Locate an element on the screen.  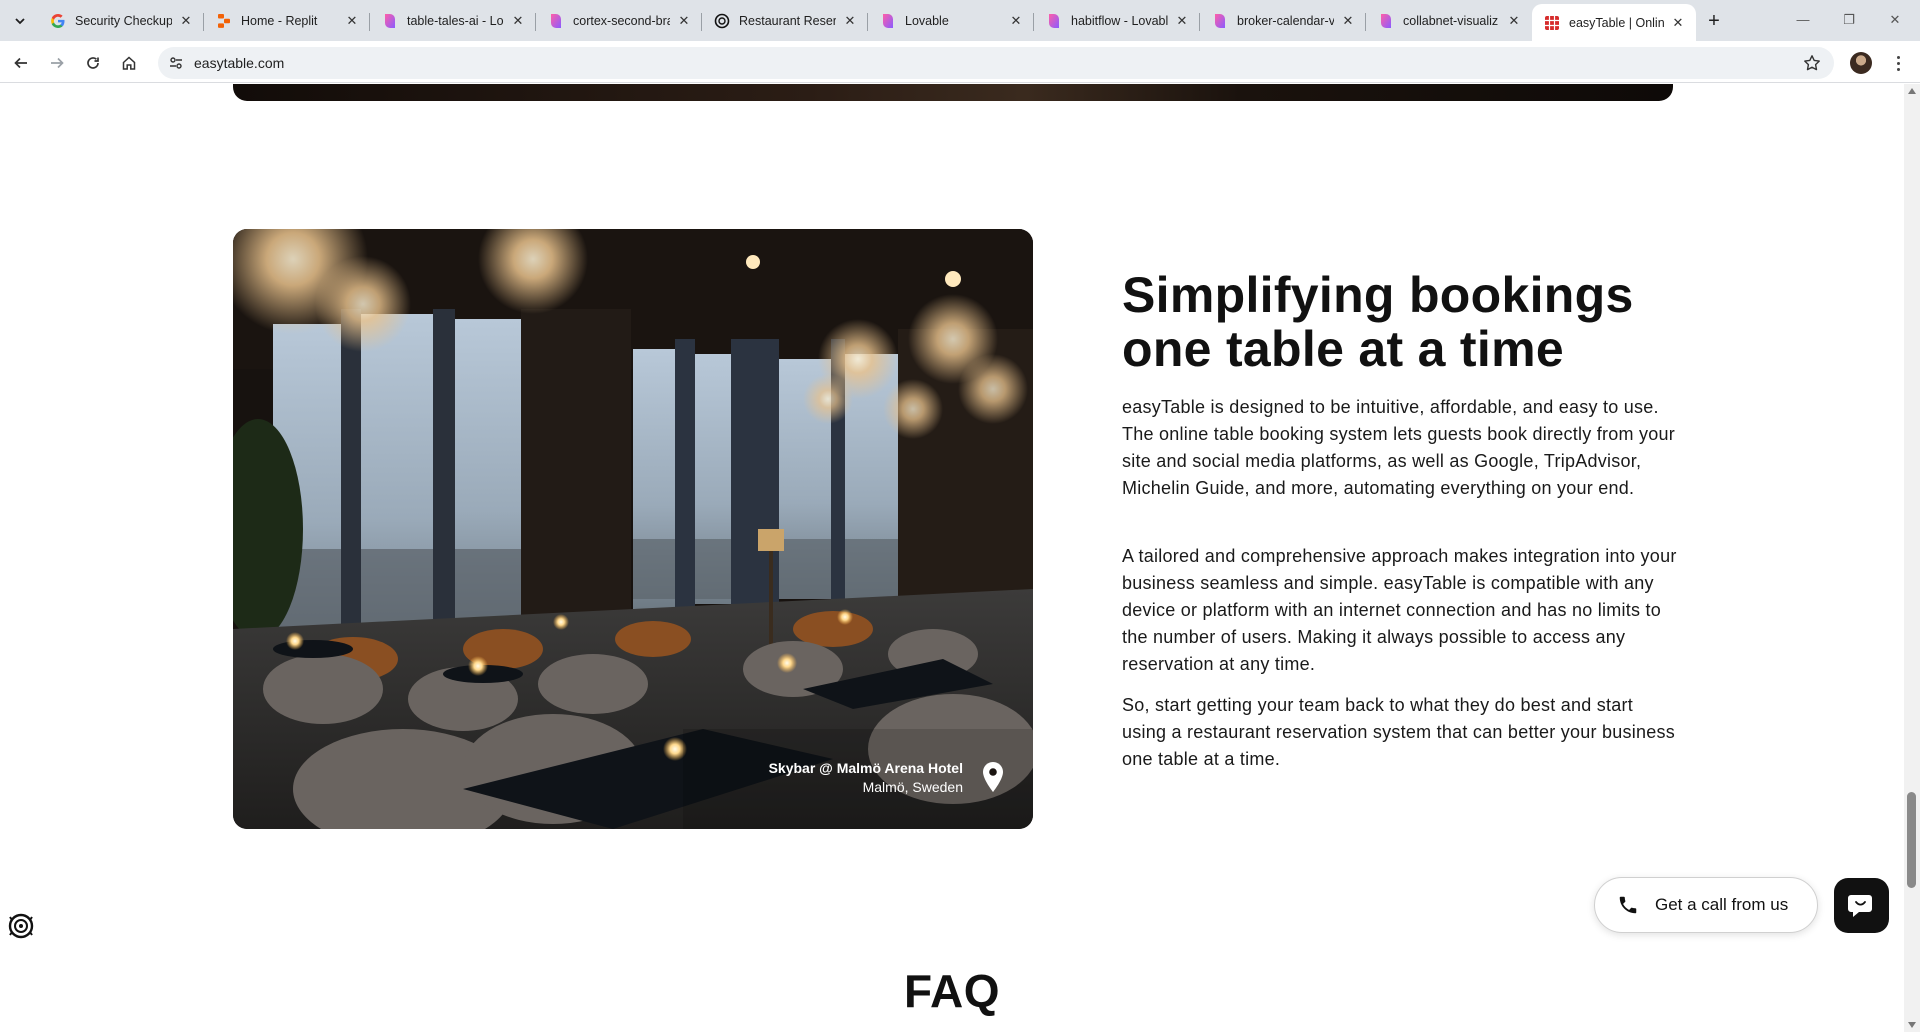
get-a-call-label: Get a call from us is located at coordinates (1722, 904).